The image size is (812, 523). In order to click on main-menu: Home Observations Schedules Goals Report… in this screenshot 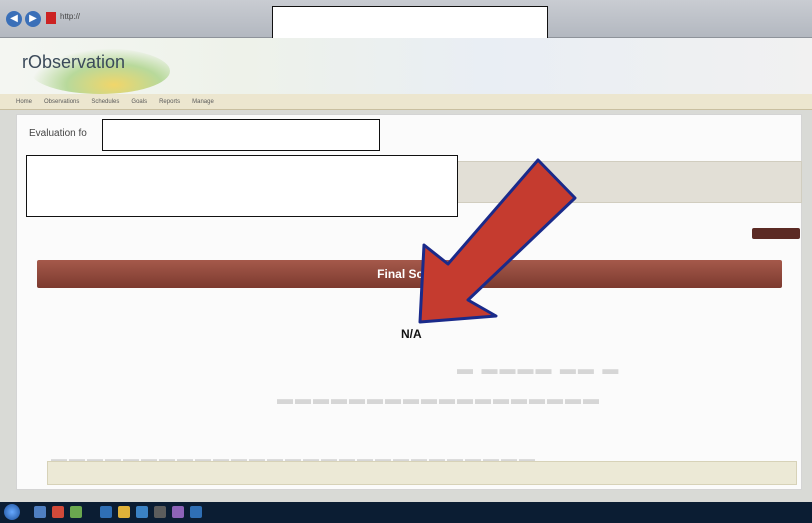, I will do `click(406, 102)`.